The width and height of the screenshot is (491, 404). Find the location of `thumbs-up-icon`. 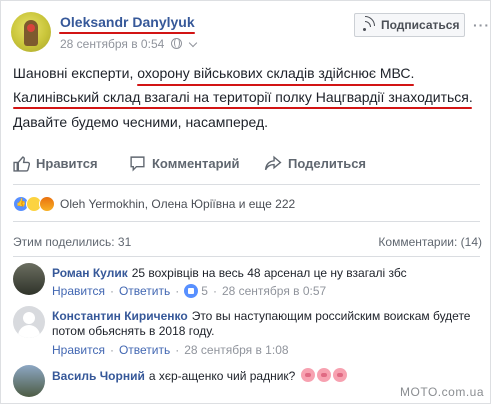

thumbs-up-icon is located at coordinates (21, 164).